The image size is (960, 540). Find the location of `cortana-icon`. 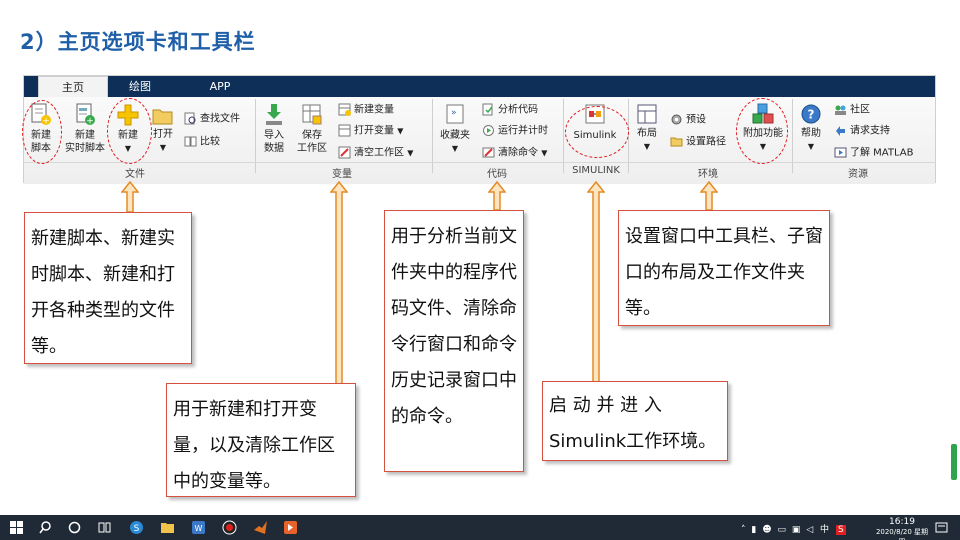

cortana-icon is located at coordinates (74, 527).